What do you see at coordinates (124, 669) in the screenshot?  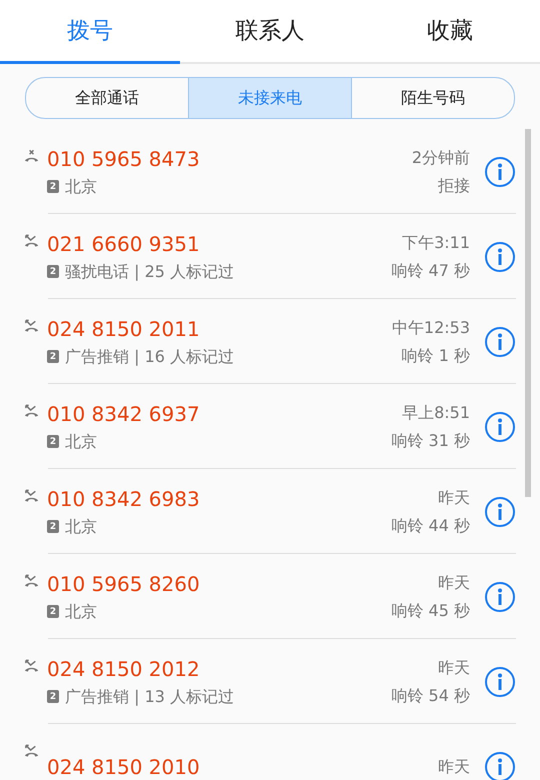 I see `phone-number: 024 8150 2012` at bounding box center [124, 669].